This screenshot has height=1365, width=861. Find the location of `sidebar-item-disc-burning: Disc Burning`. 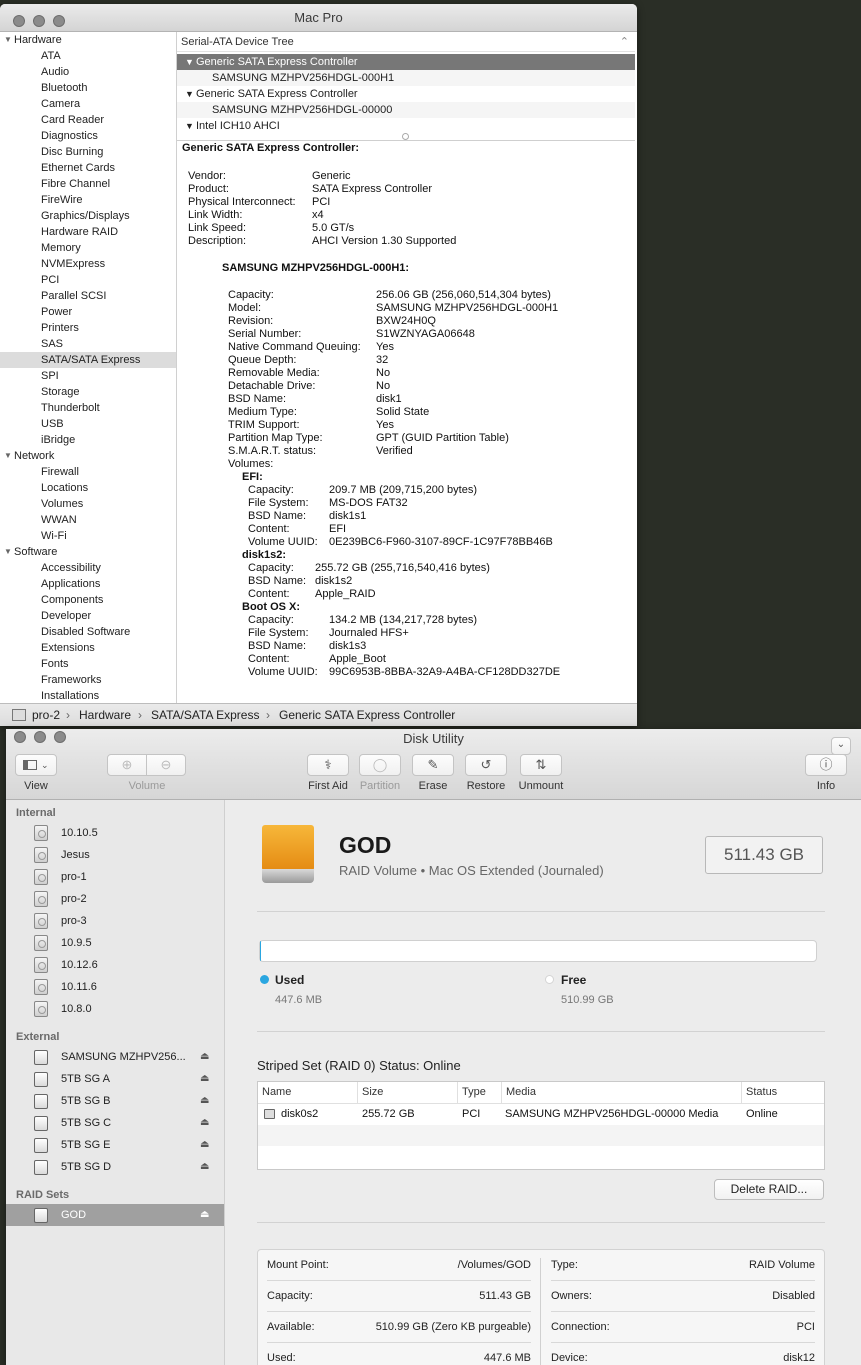

sidebar-item-disc-burning: Disc Burning is located at coordinates (88, 152).